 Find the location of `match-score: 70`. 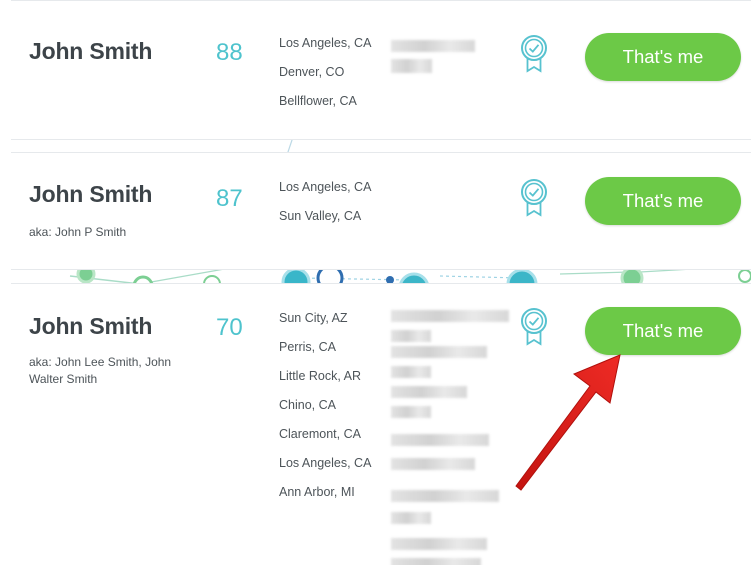

match-score: 70 is located at coordinates (229, 327).